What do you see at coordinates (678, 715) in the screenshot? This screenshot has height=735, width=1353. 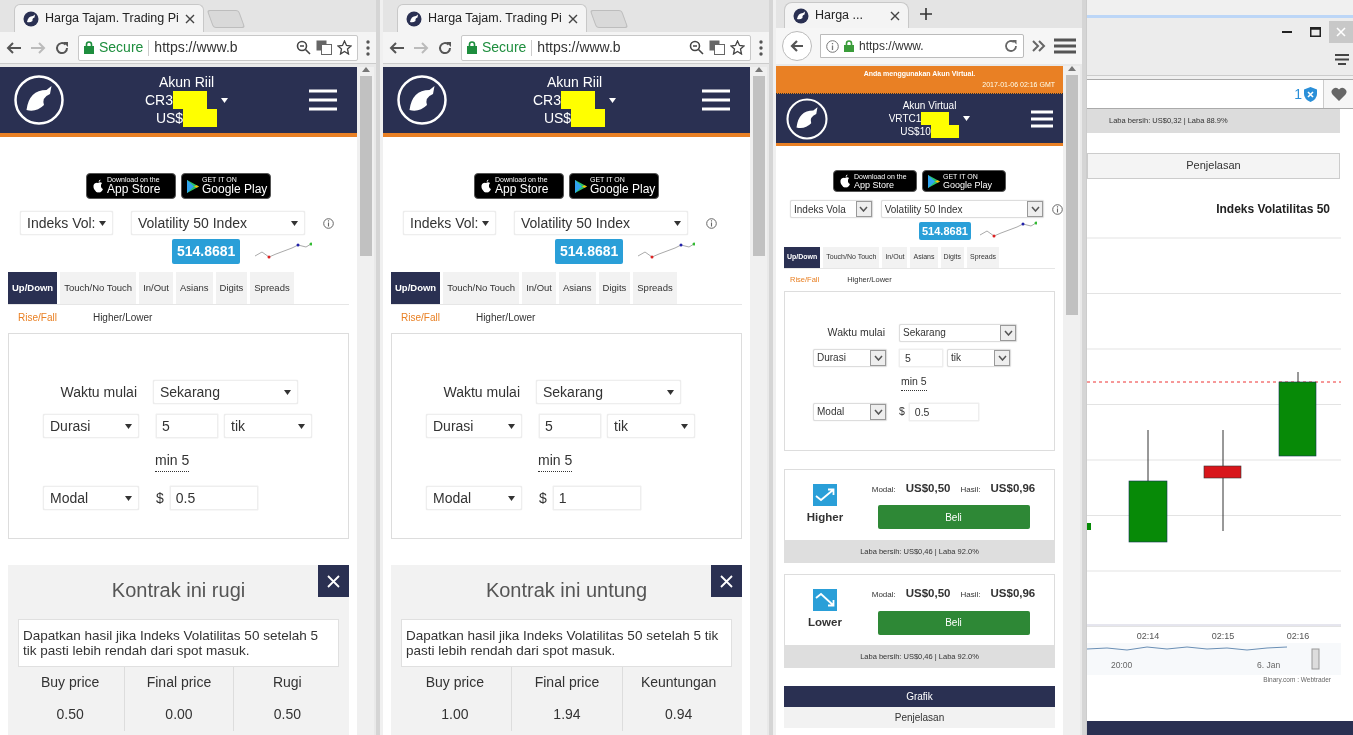 I see `table-cell: 0.94` at bounding box center [678, 715].